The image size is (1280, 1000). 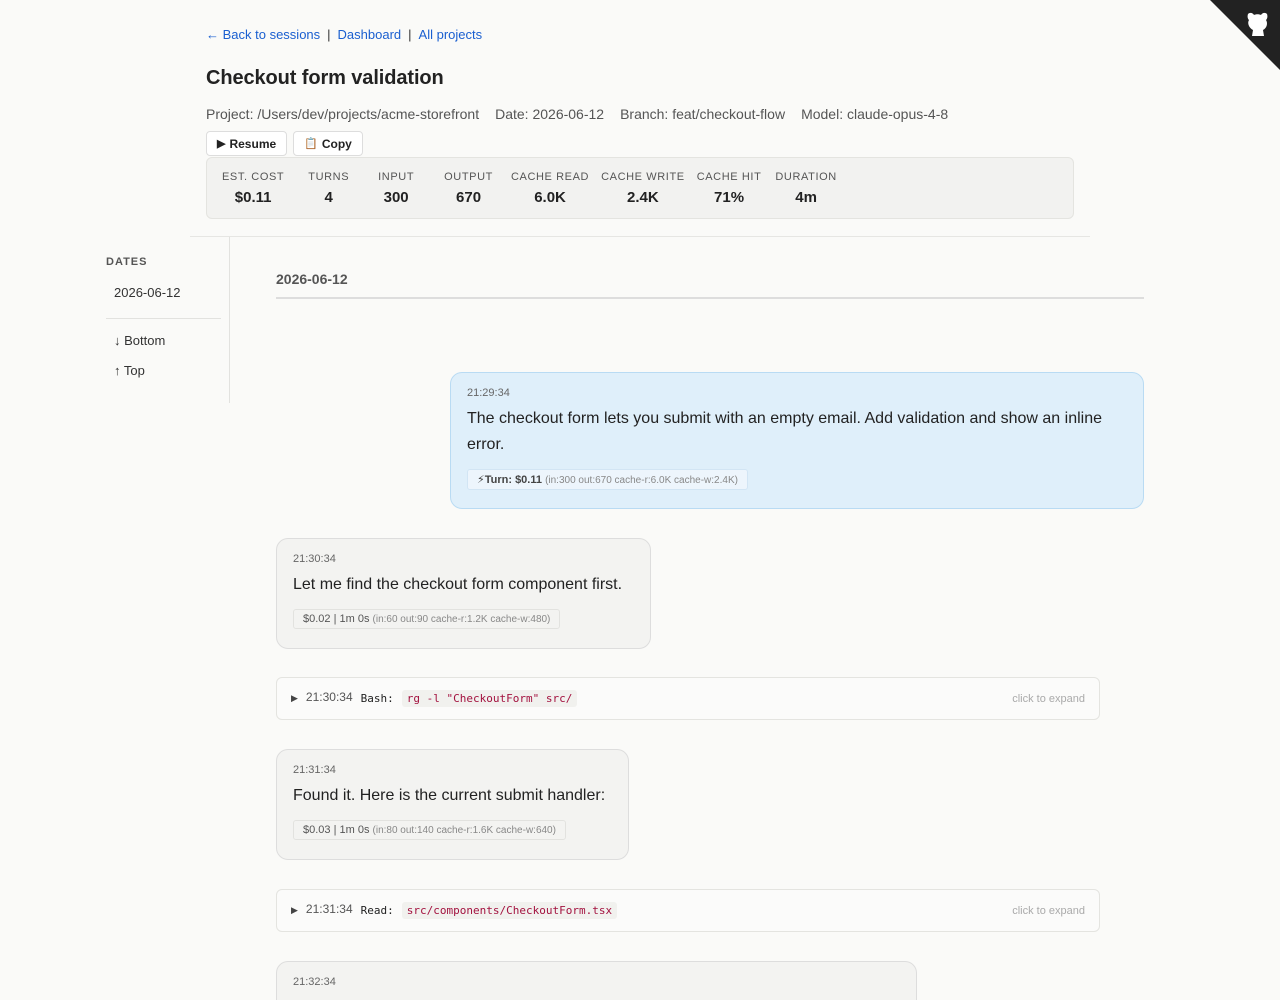 What do you see at coordinates (451, 34) in the screenshot?
I see `all-projects-link: All projects` at bounding box center [451, 34].